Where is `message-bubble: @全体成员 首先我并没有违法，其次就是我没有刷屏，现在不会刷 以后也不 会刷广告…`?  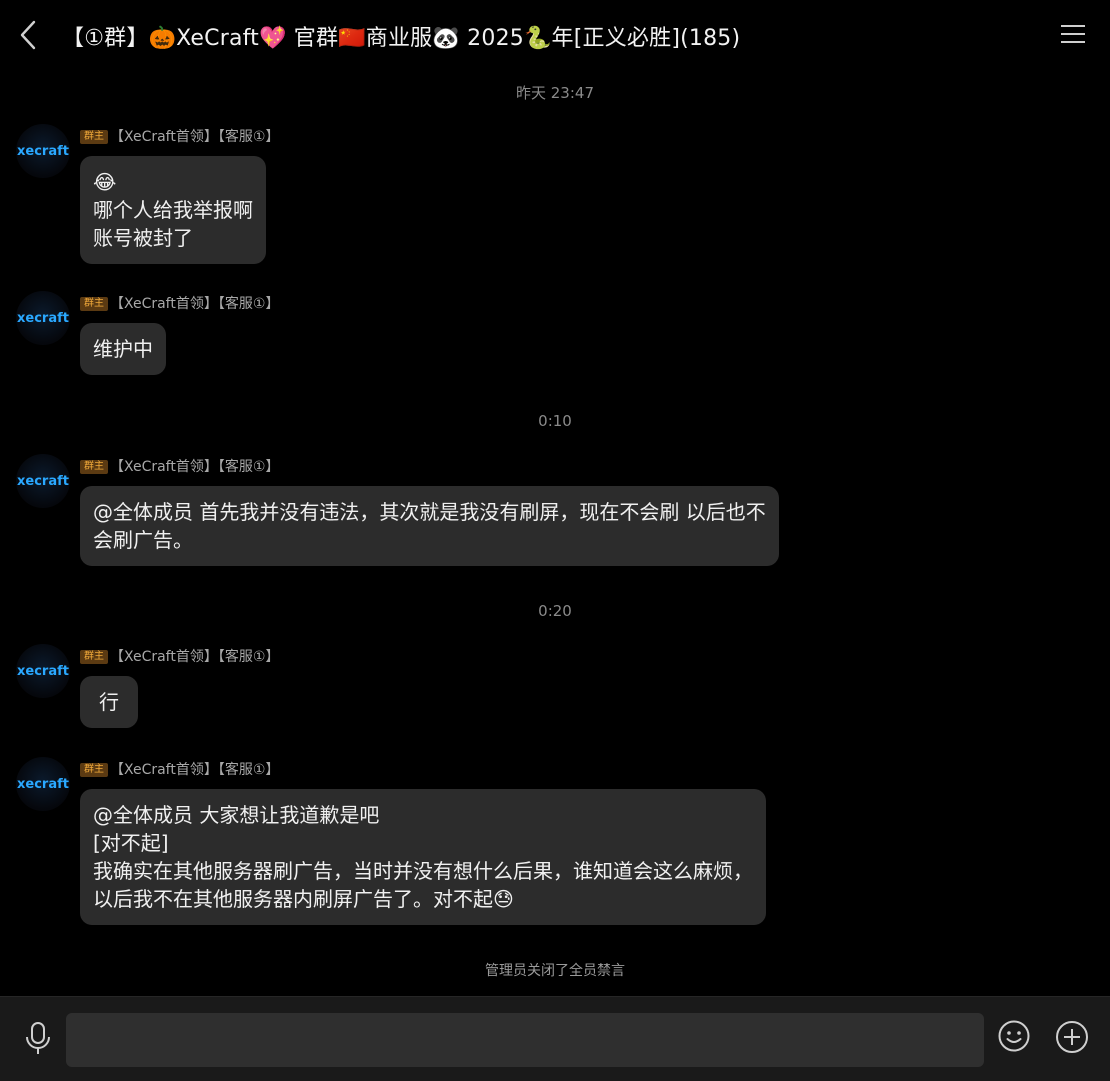
message-bubble: @全体成员 首先我并没有违法，其次就是我没有刷屏，现在不会刷 以后也不 会刷广告… is located at coordinates (429, 526).